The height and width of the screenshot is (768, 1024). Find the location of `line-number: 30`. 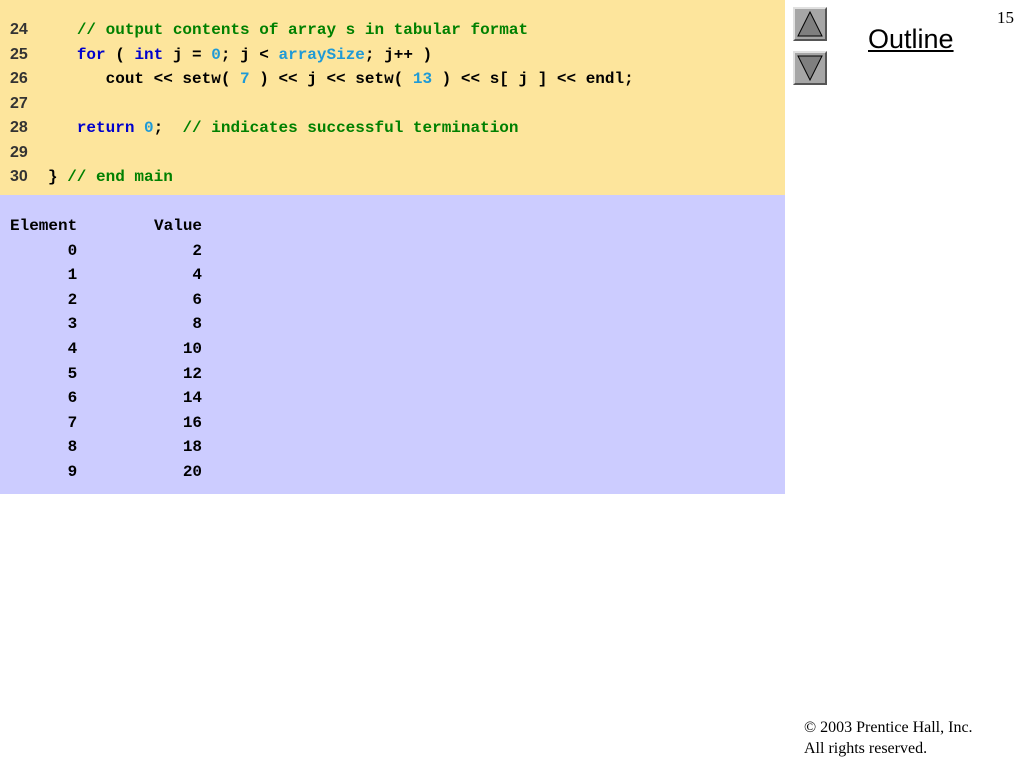

line-number: 30 is located at coordinates (19, 176).